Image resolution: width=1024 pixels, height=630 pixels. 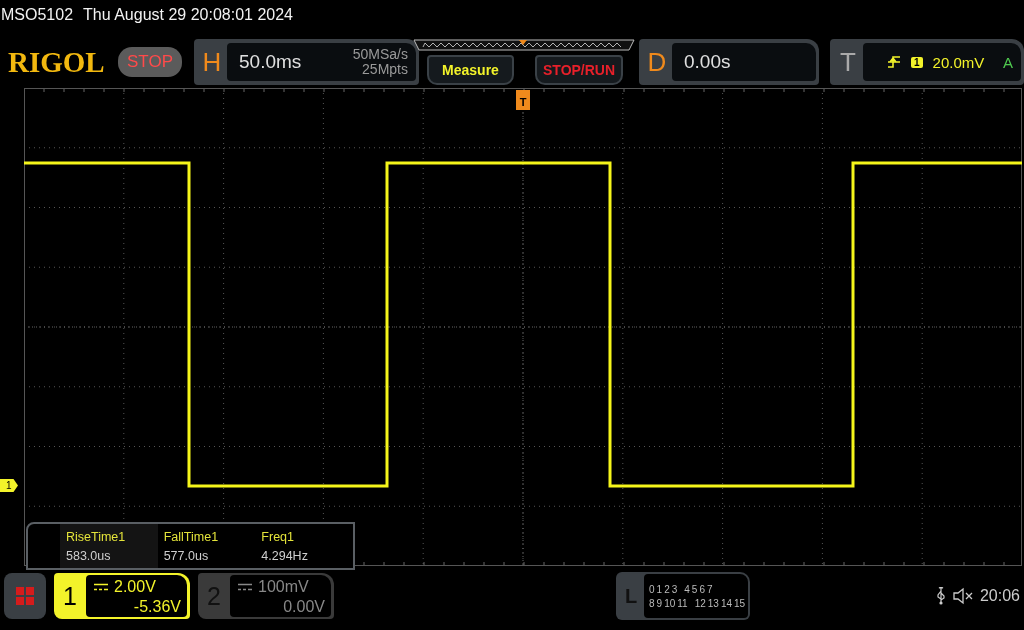 I want to click on run-state: STOP, so click(x=150, y=62).